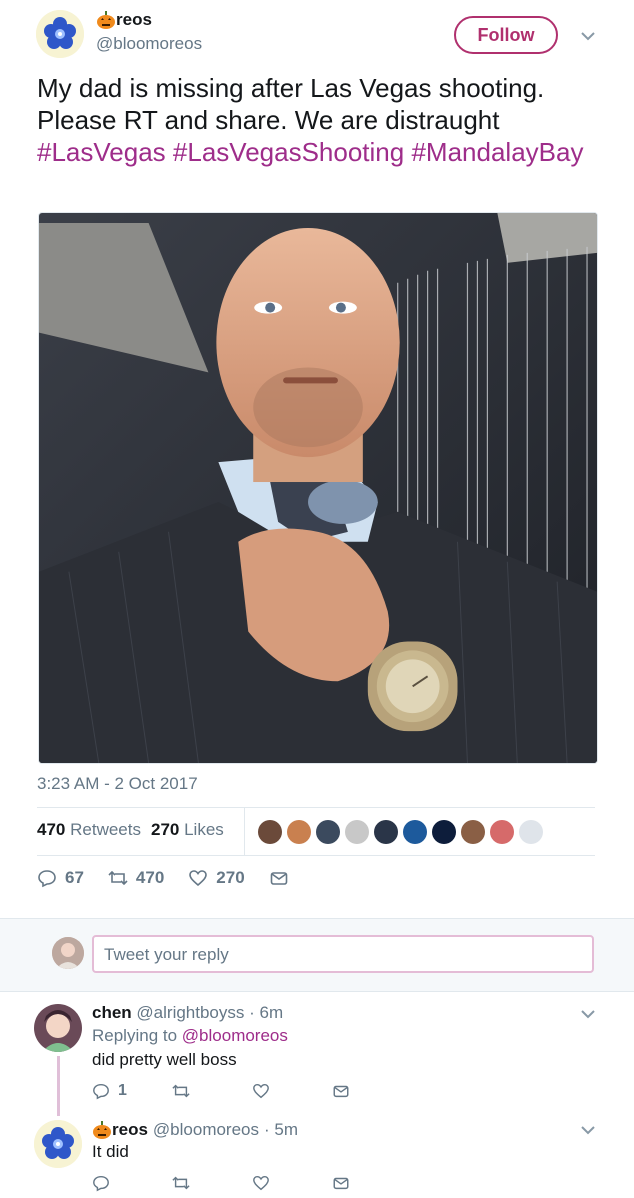 The height and width of the screenshot is (1198, 634). Describe the element at coordinates (317, 33) in the screenshot. I see `tweet-header: reos @bloomoreos Follow` at that location.